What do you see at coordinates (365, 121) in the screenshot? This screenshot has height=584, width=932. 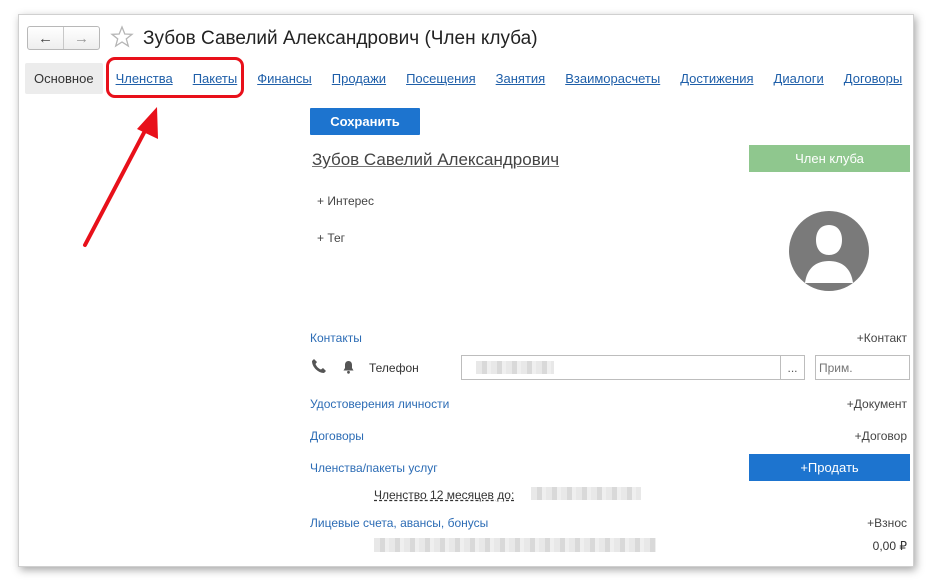 I see `save-button: Сохранить` at bounding box center [365, 121].